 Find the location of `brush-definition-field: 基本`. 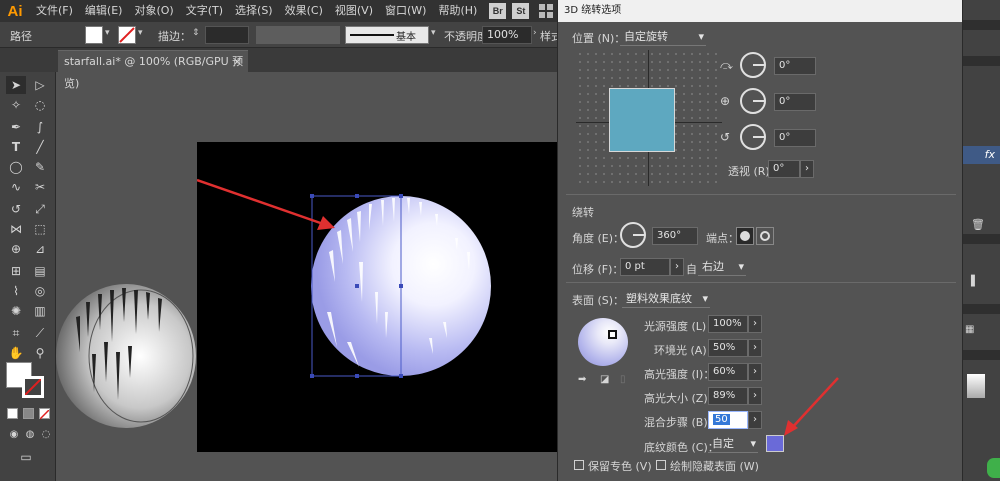

brush-definition-field: 基本 is located at coordinates (387, 35).